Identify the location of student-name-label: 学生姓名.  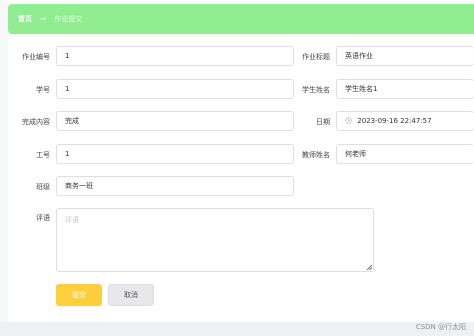
(316, 90).